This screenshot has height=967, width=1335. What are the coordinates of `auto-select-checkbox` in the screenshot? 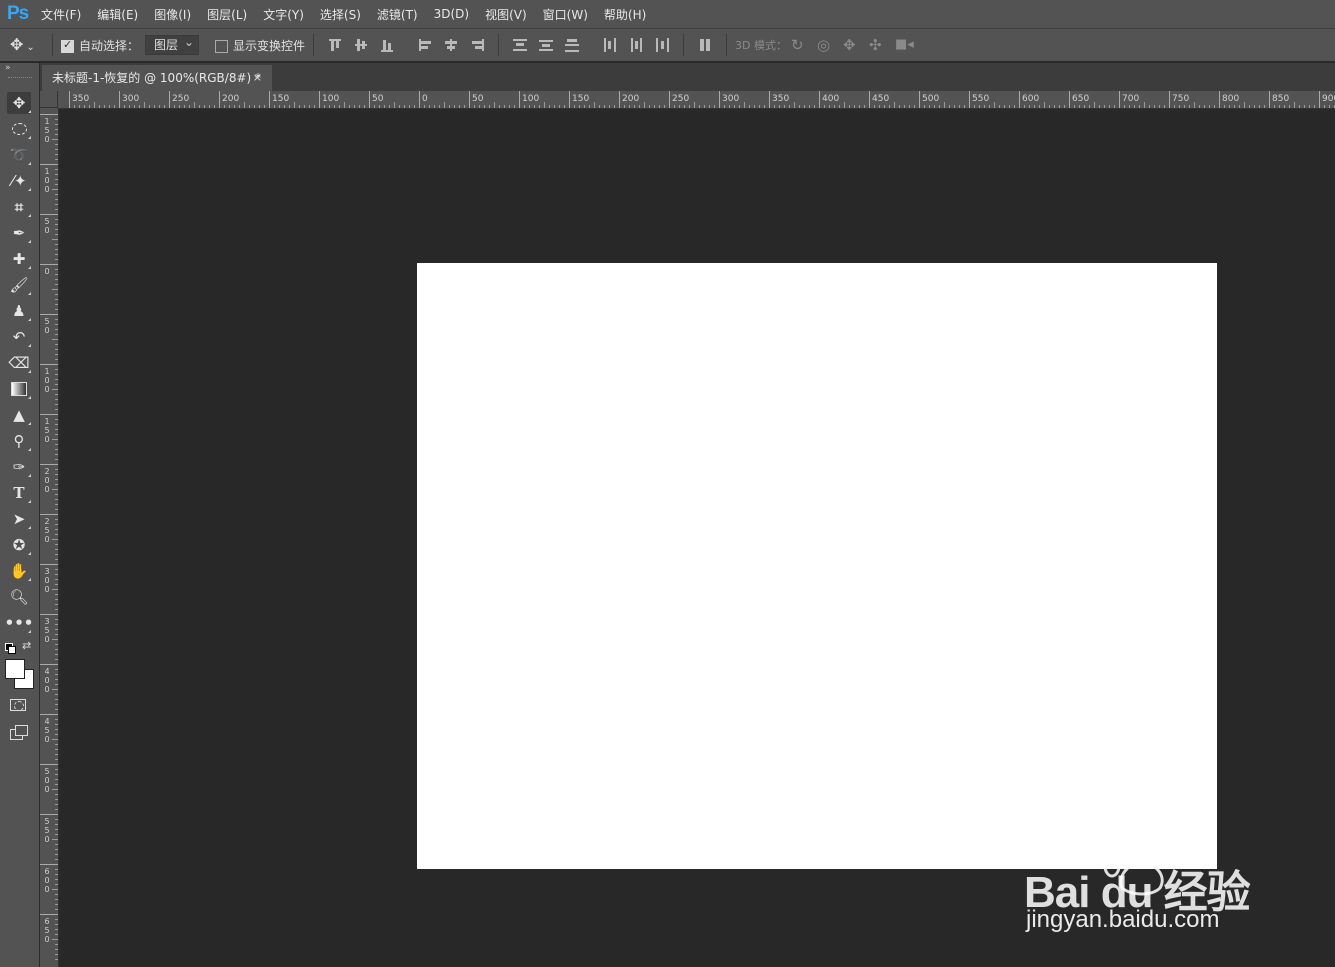 It's located at (67, 45).